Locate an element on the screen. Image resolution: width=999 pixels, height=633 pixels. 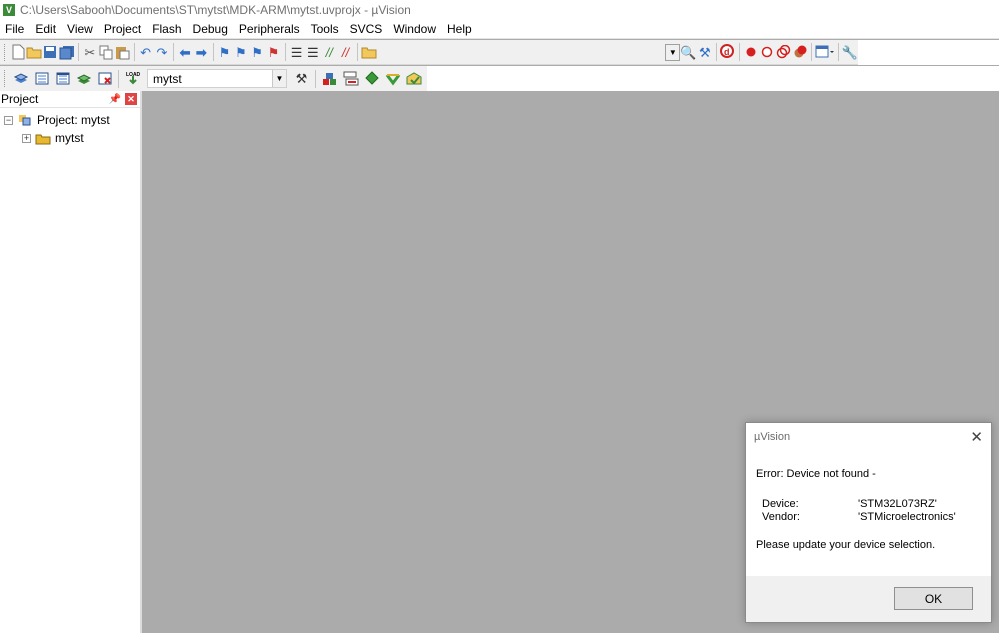
breakpoint-enable-icon is located at coordinates (767, 52).